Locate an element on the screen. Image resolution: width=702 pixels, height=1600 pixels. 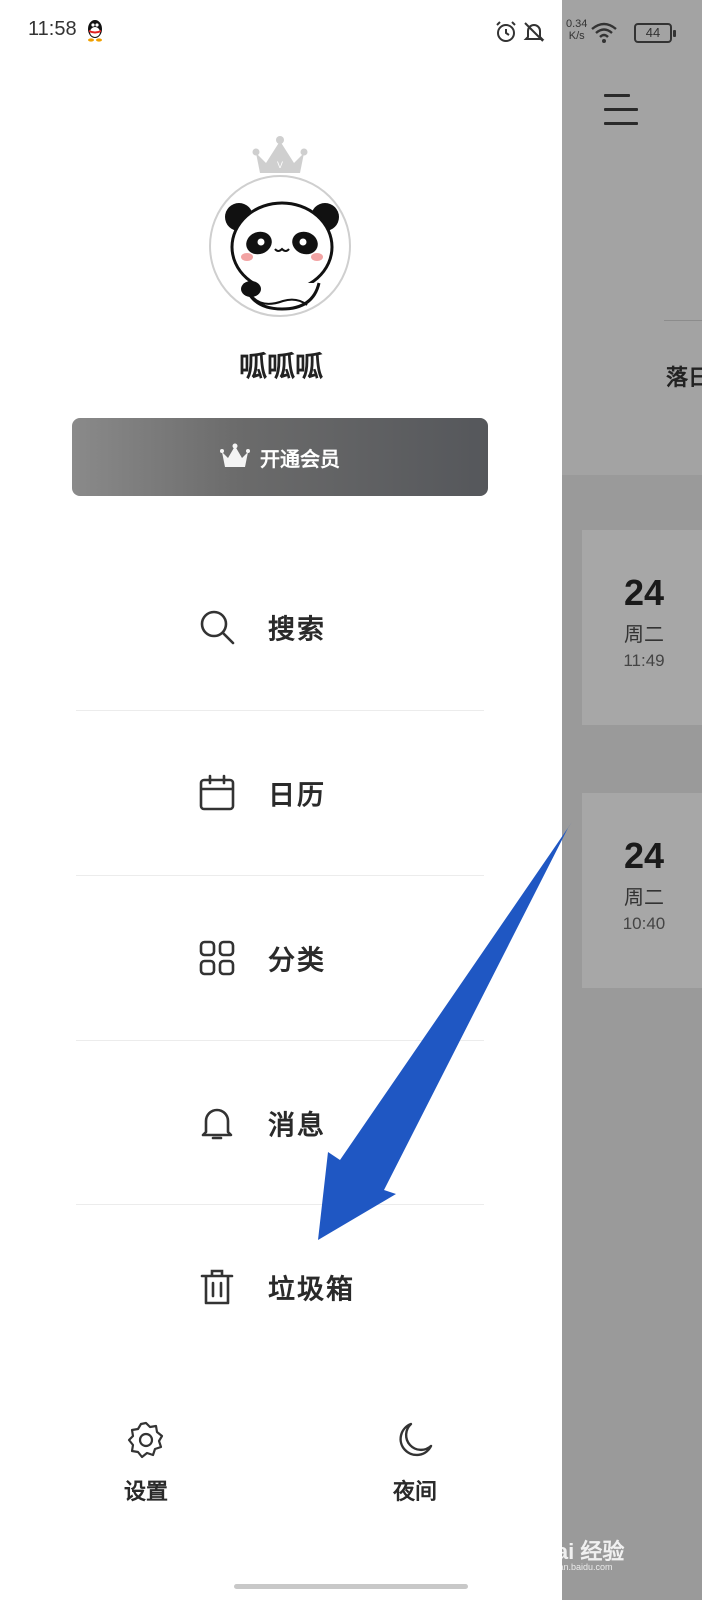
panda-avatar-icon is located at coordinates (282, 256).